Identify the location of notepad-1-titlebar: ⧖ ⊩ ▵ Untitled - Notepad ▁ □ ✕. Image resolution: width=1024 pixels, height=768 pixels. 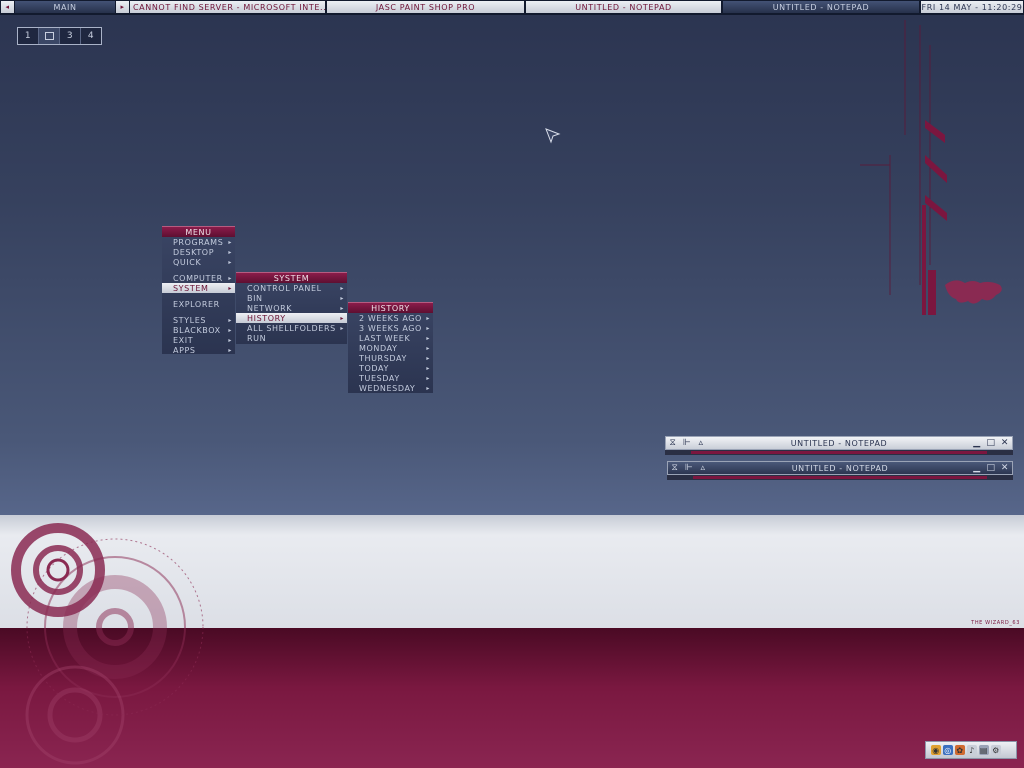
(839, 443).